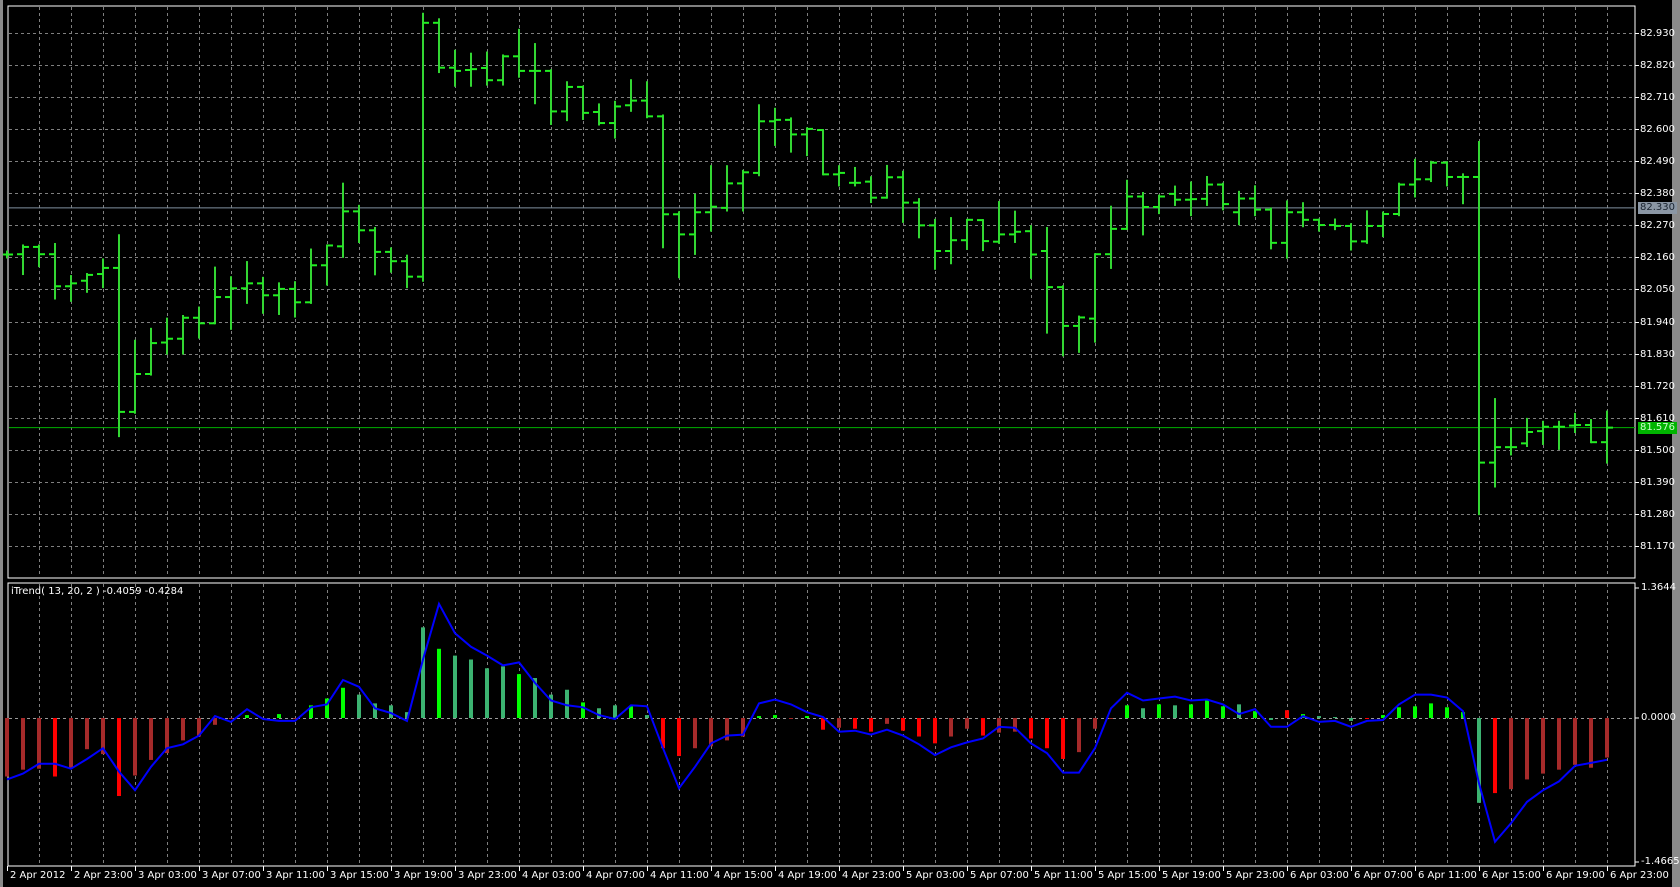  What do you see at coordinates (1657, 514) in the screenshot?
I see `price-axis-label: 81.280` at bounding box center [1657, 514].